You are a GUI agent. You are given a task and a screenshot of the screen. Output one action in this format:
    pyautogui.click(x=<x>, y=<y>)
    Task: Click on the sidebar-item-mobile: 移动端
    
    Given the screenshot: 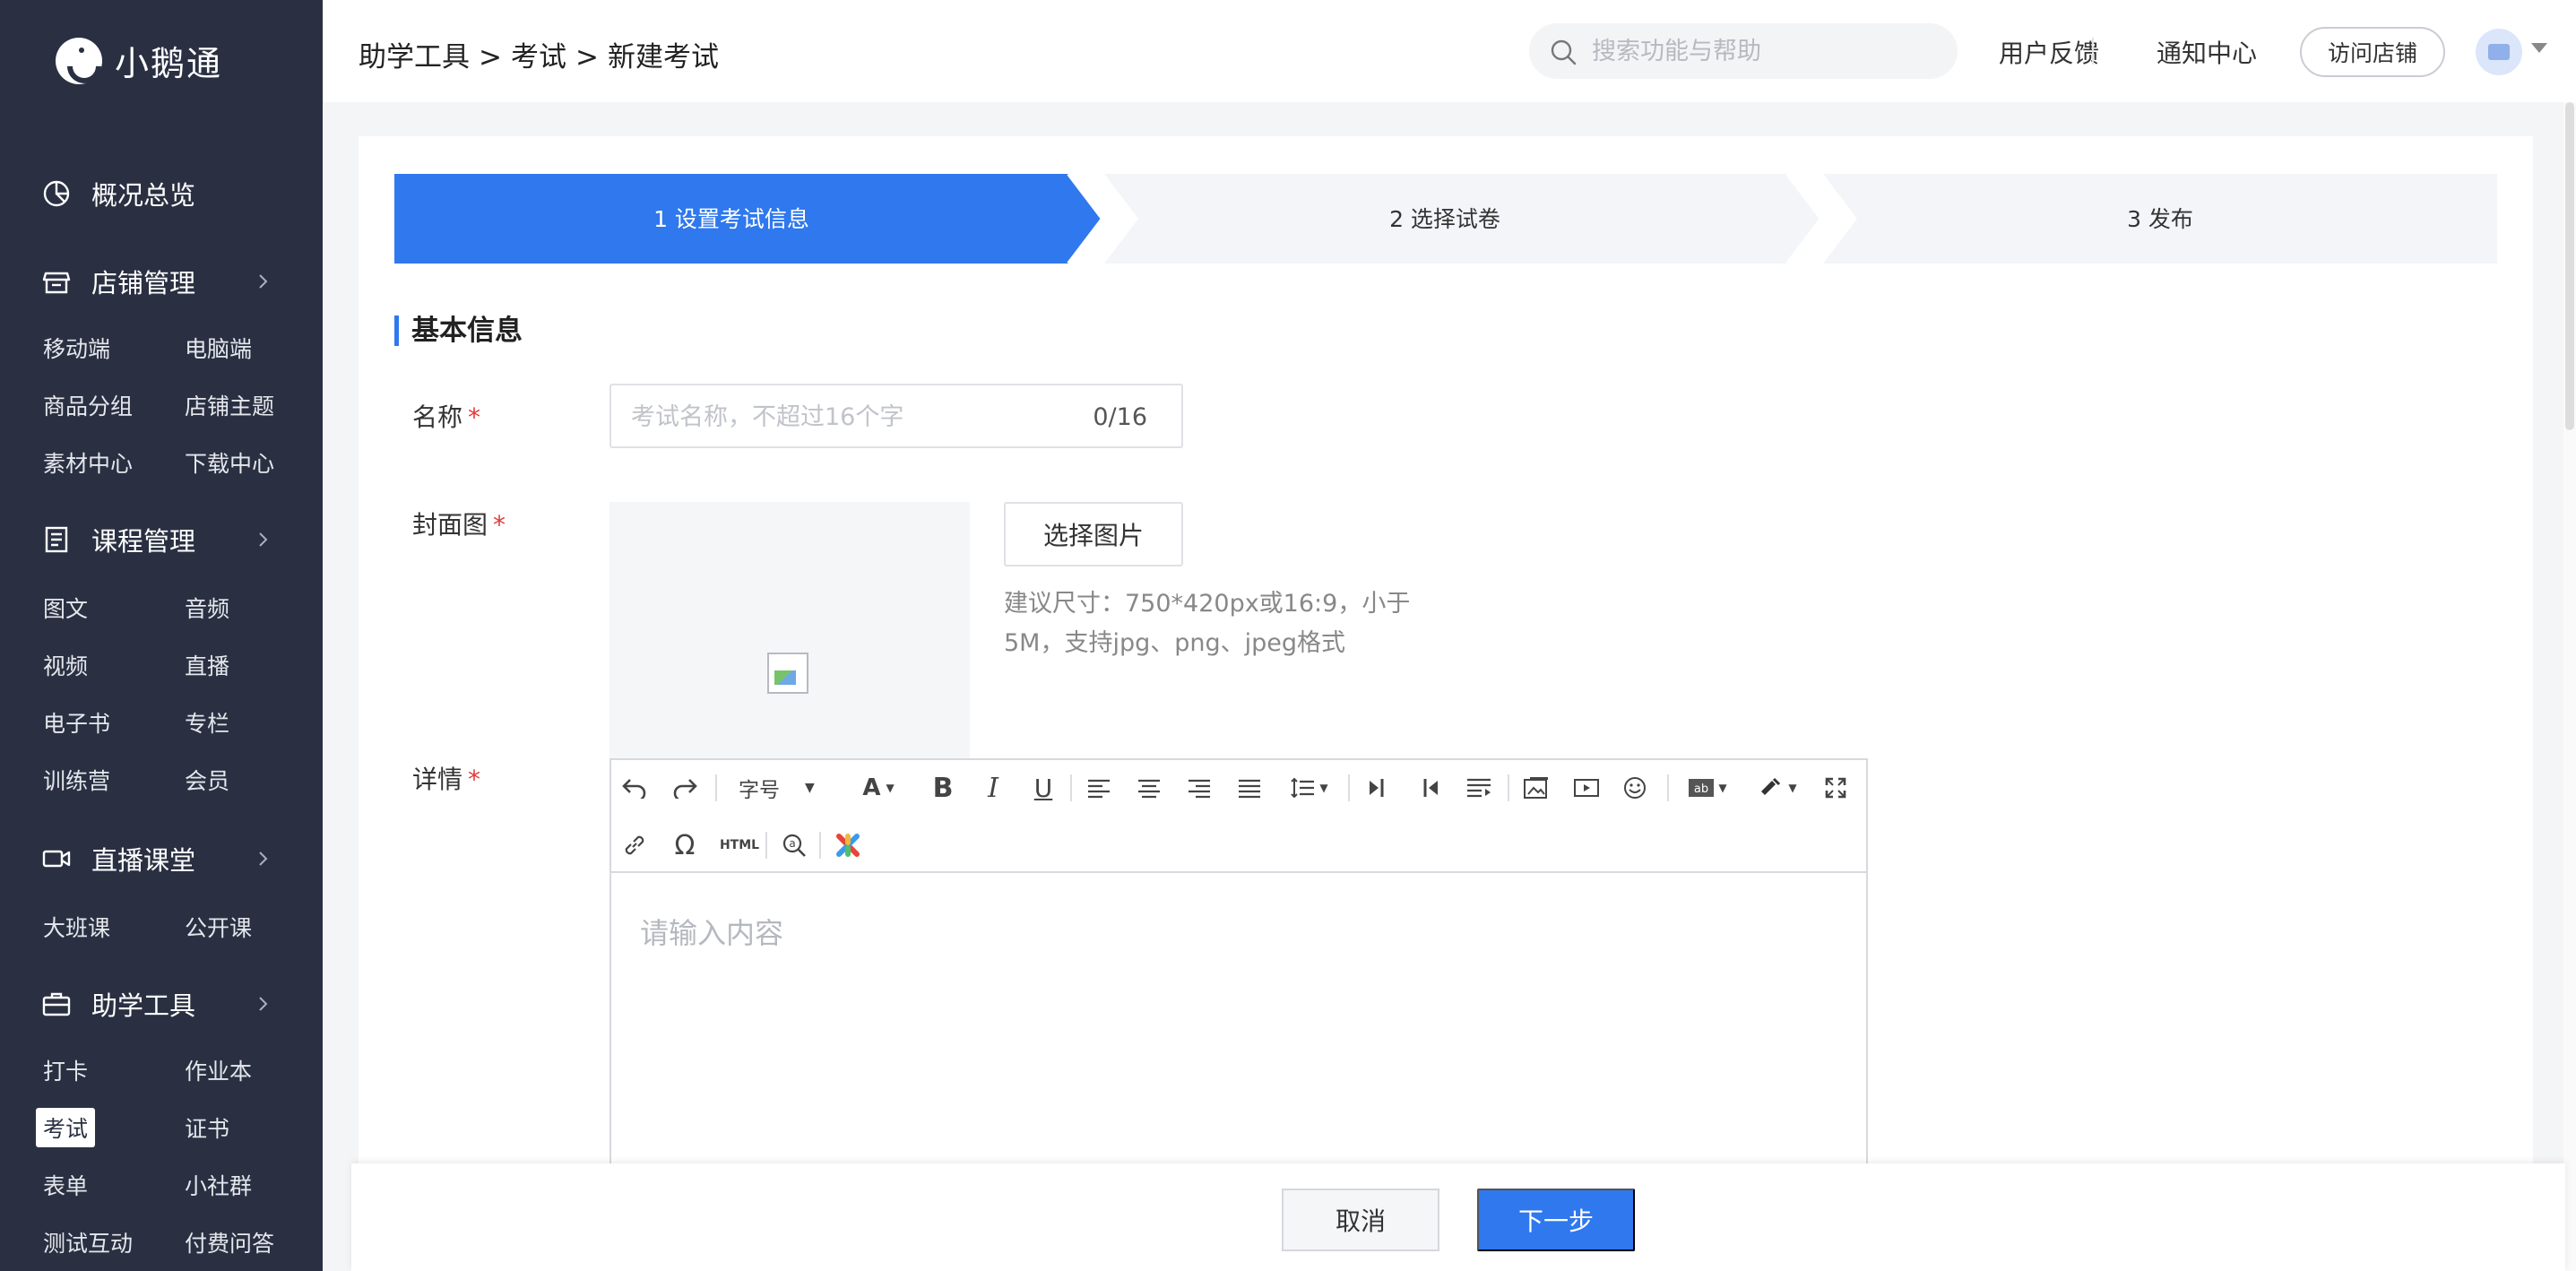 What is the action you would take?
    pyautogui.click(x=76, y=348)
    